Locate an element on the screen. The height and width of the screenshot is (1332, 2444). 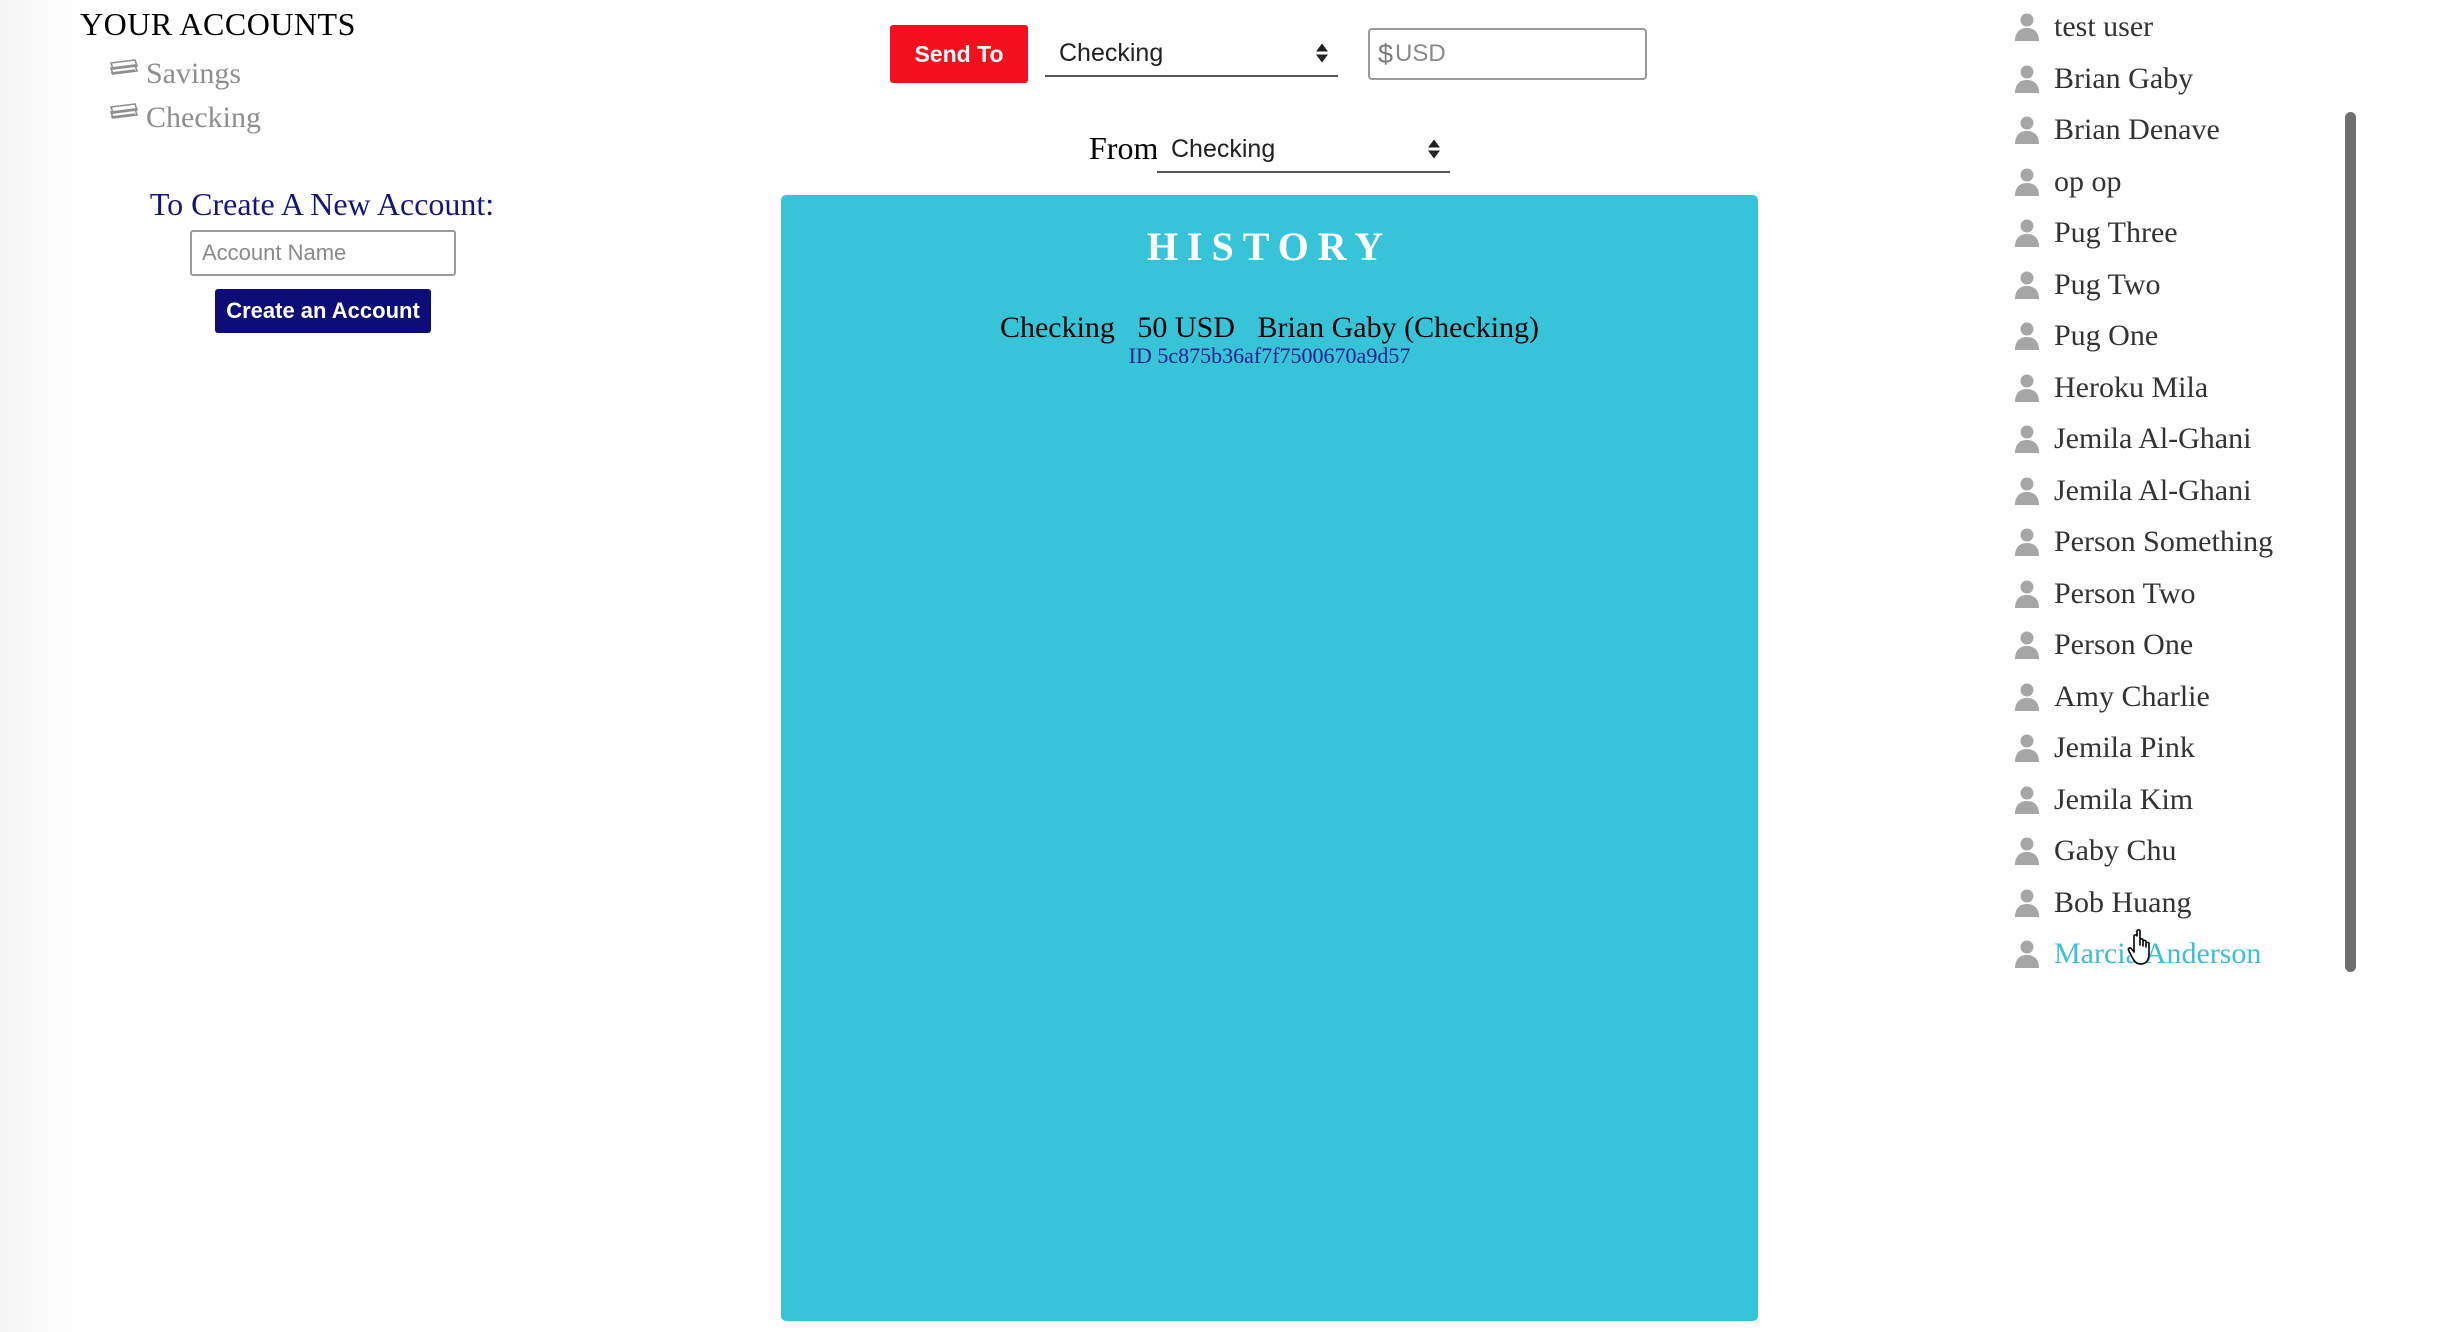
amount-field: $ is located at coordinates (1507, 54).